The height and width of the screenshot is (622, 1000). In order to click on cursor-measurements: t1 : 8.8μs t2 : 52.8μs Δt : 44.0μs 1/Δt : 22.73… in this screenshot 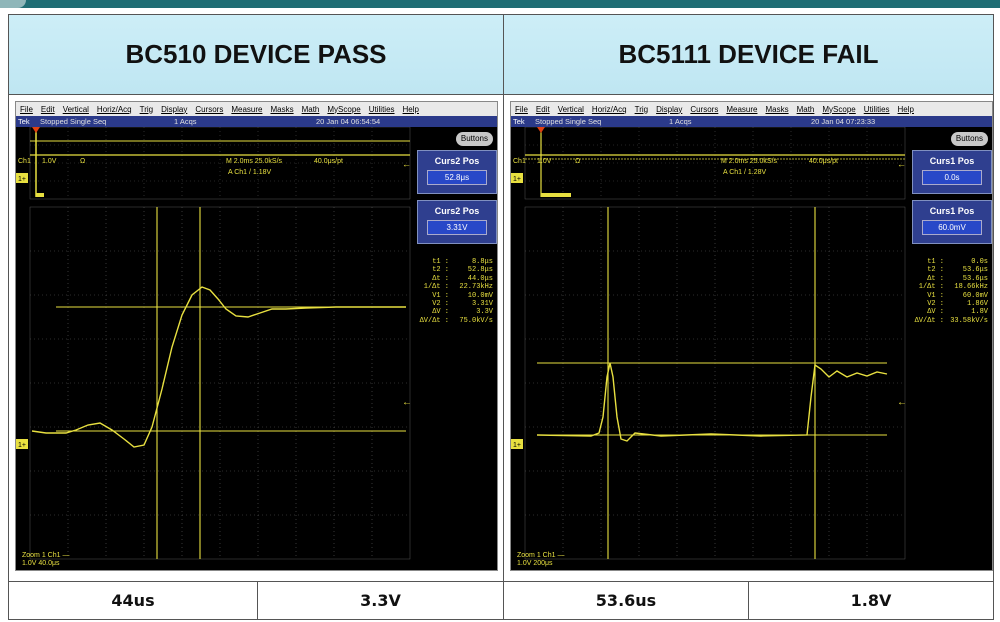, I will do `click(455, 291)`.